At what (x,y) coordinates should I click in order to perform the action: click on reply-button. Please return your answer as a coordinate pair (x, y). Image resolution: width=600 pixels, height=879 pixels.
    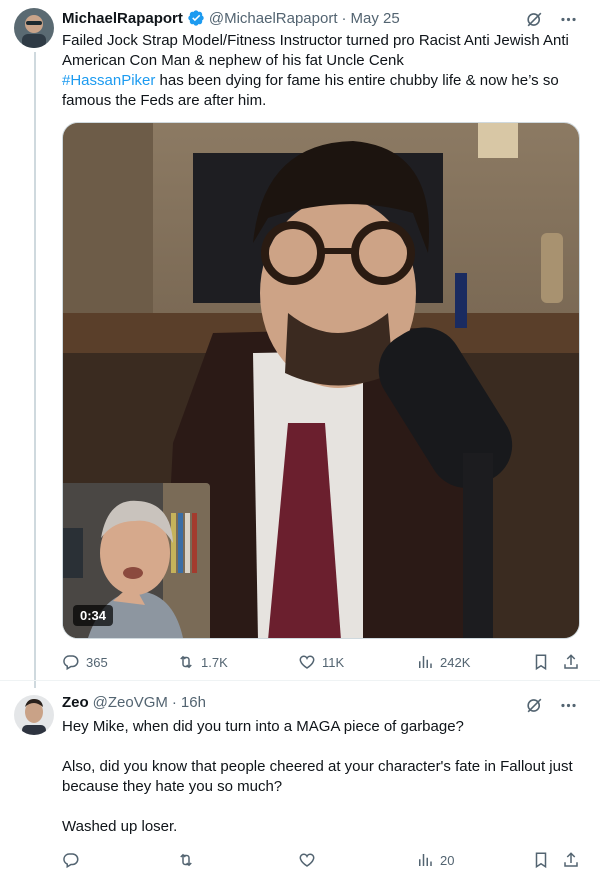
    Looking at the image, I should click on (74, 860).